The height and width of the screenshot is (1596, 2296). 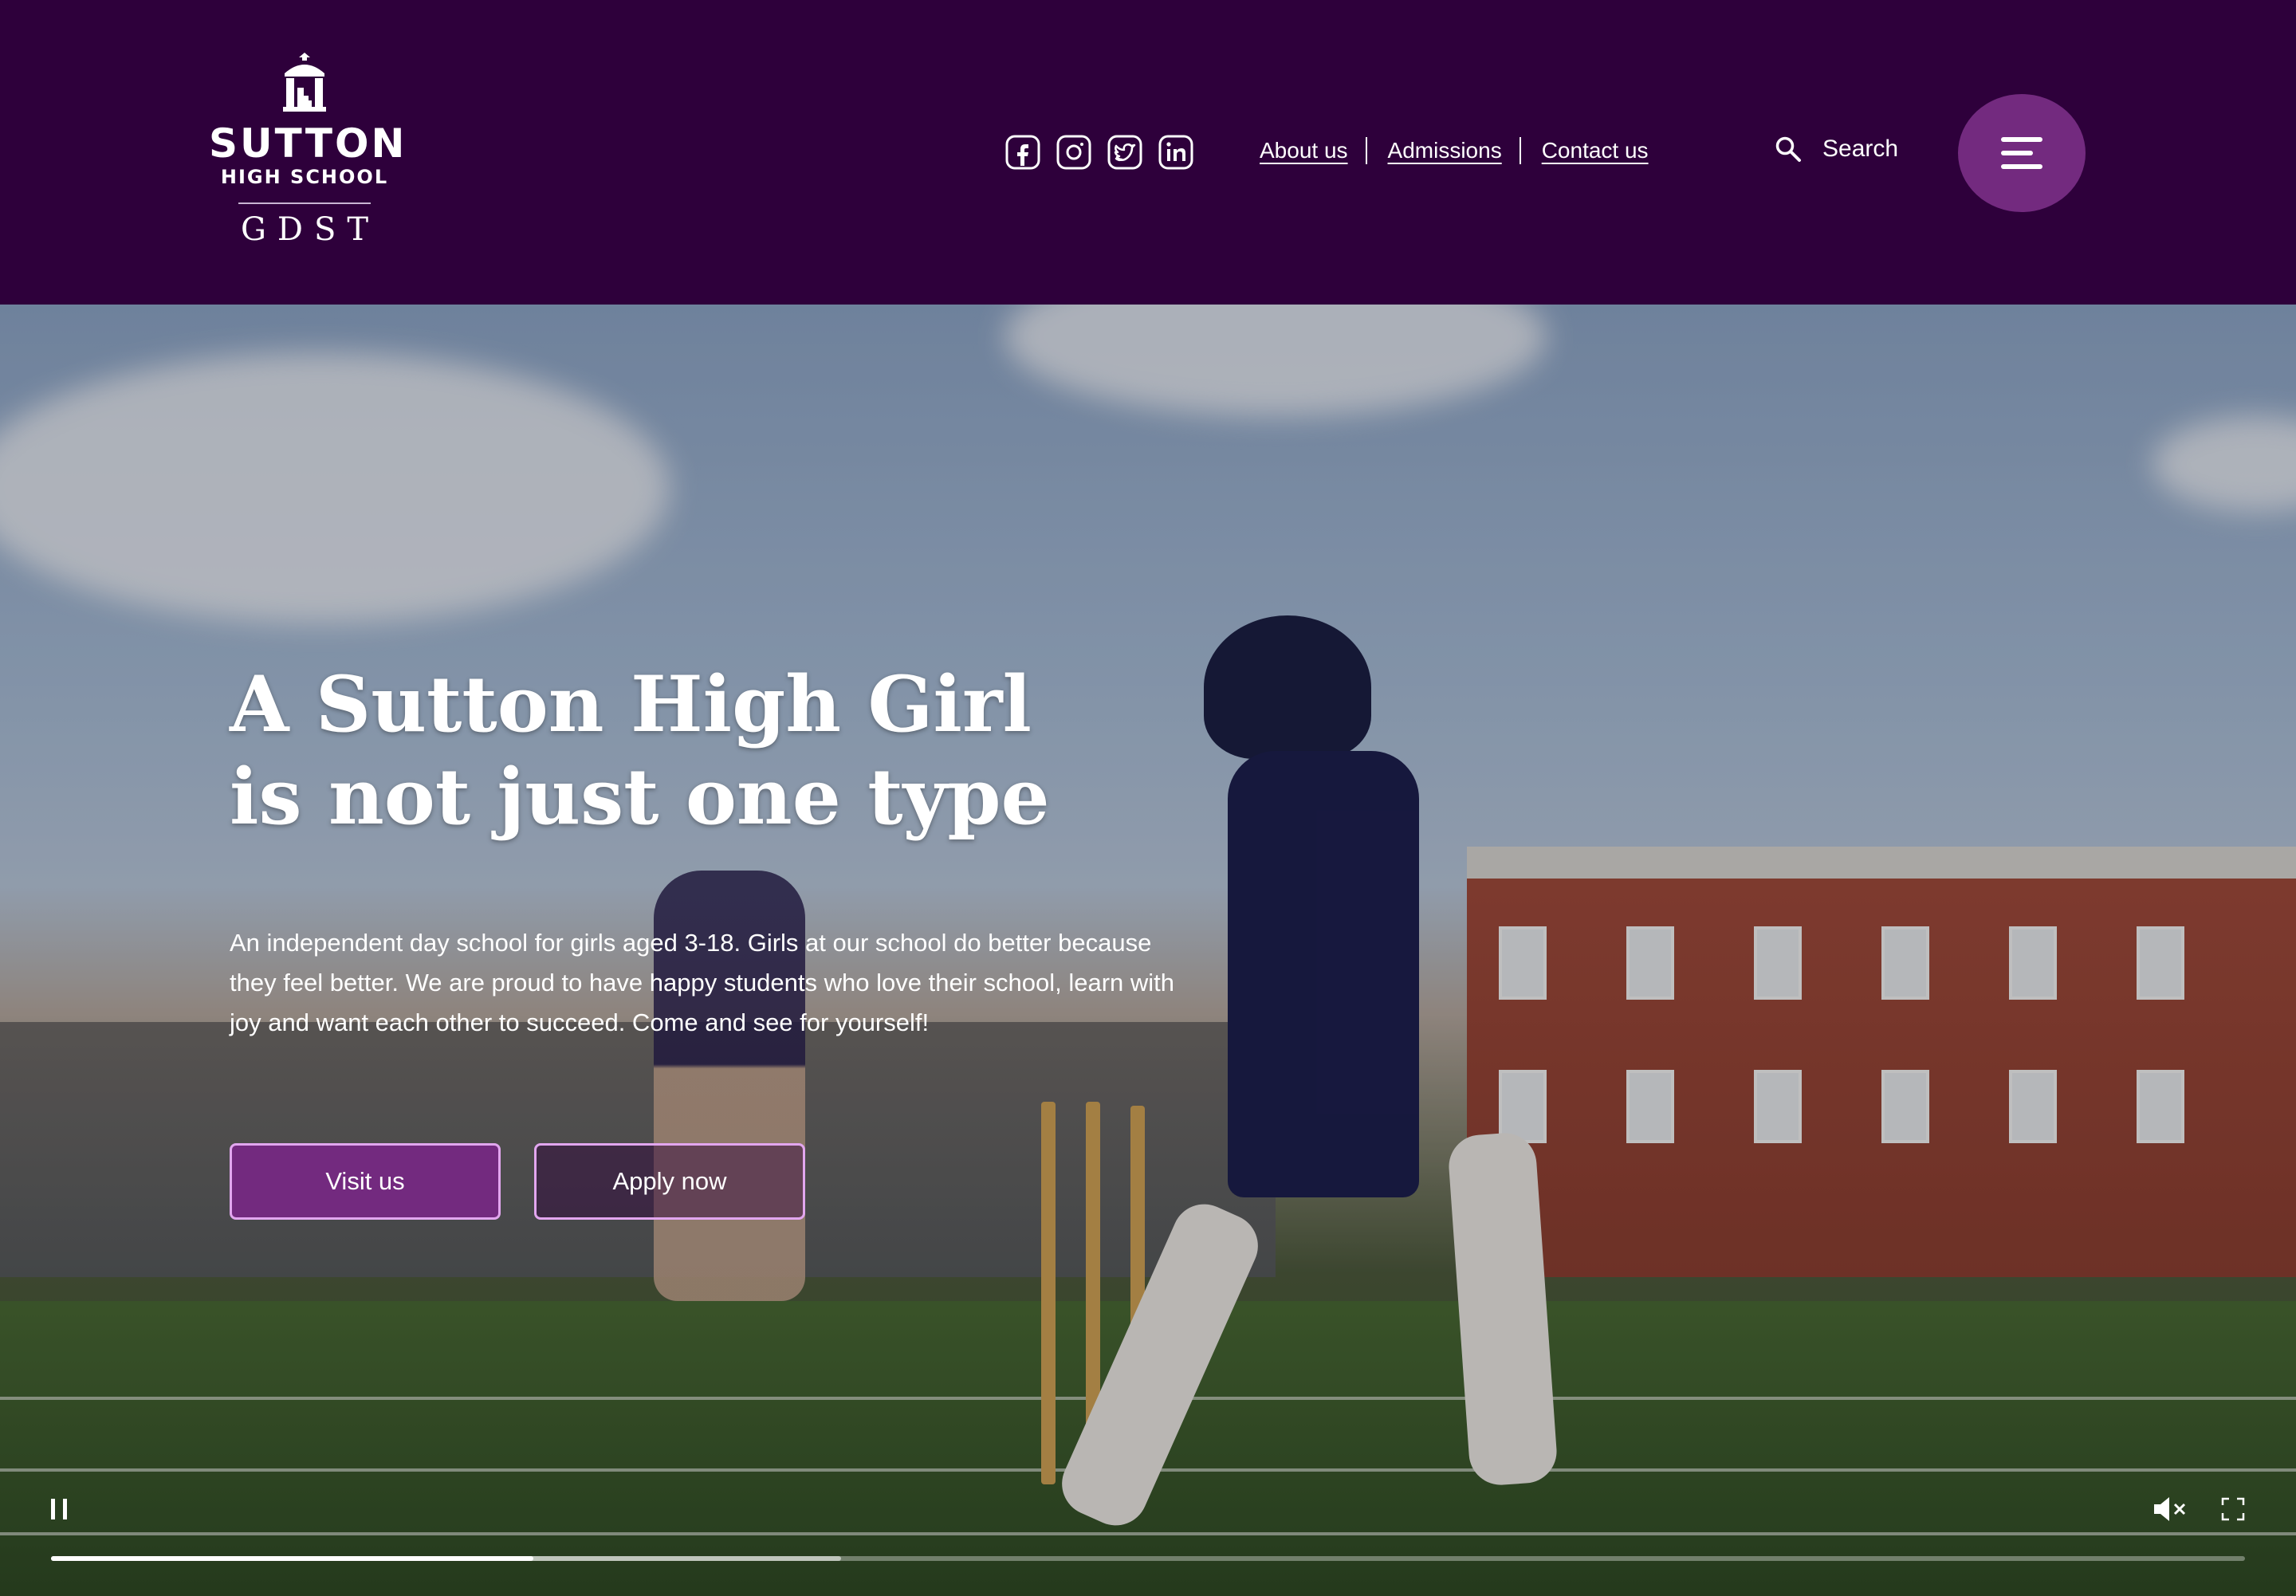 I want to click on social-links, so click(x=1099, y=152).